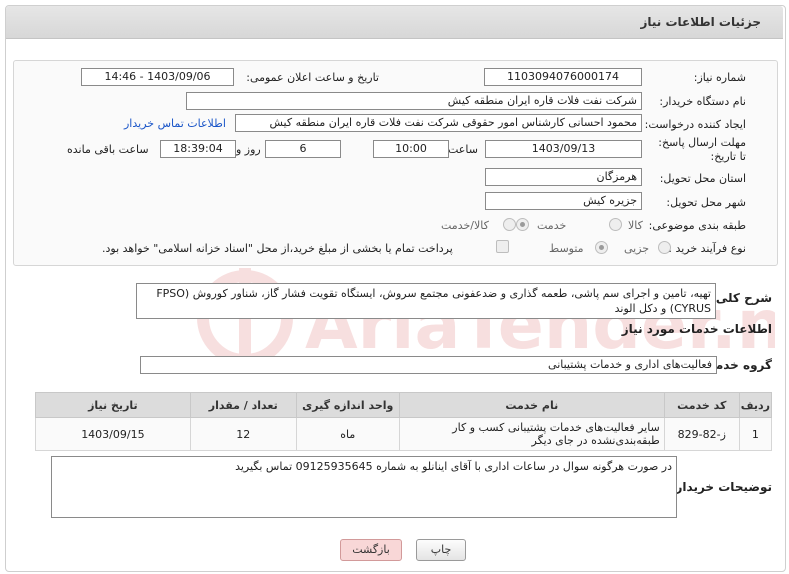 This screenshot has height=574, width=789. Describe the element at coordinates (755, 434) in the screenshot. I see `cell-row-number: 1` at that location.